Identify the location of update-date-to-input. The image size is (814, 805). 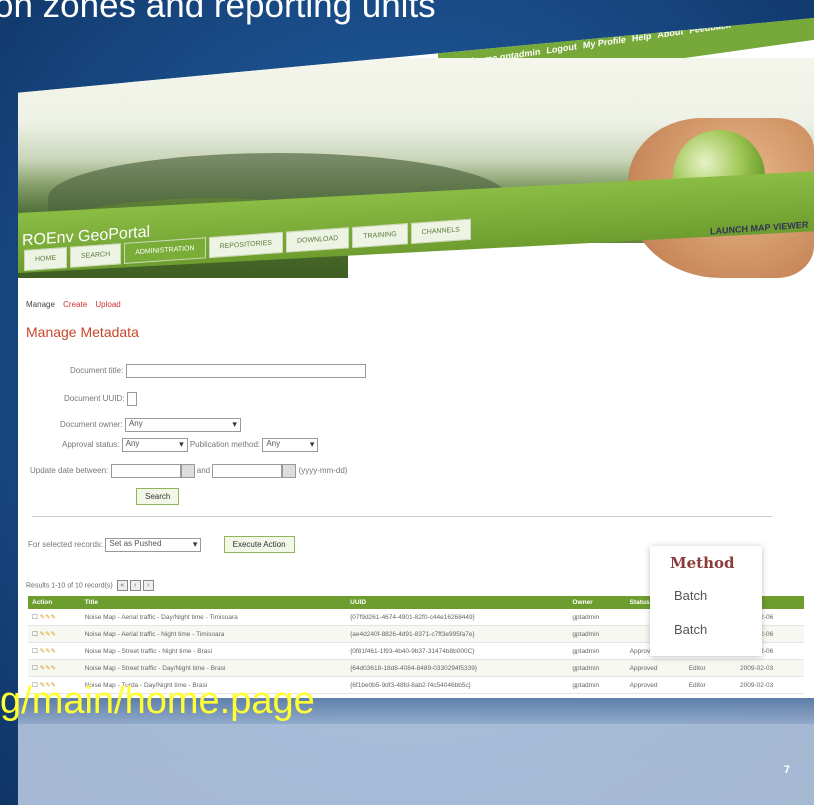
(247, 471).